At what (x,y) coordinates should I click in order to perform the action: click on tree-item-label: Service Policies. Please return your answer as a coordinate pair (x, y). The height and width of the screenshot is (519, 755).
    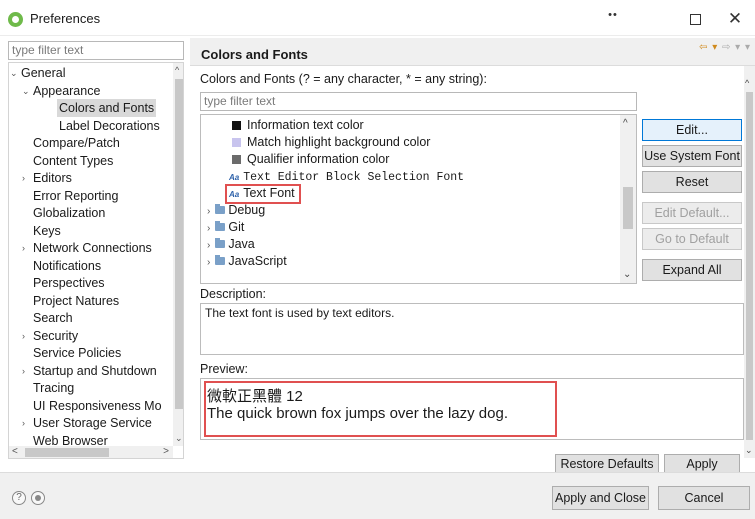
    Looking at the image, I should click on (77, 353).